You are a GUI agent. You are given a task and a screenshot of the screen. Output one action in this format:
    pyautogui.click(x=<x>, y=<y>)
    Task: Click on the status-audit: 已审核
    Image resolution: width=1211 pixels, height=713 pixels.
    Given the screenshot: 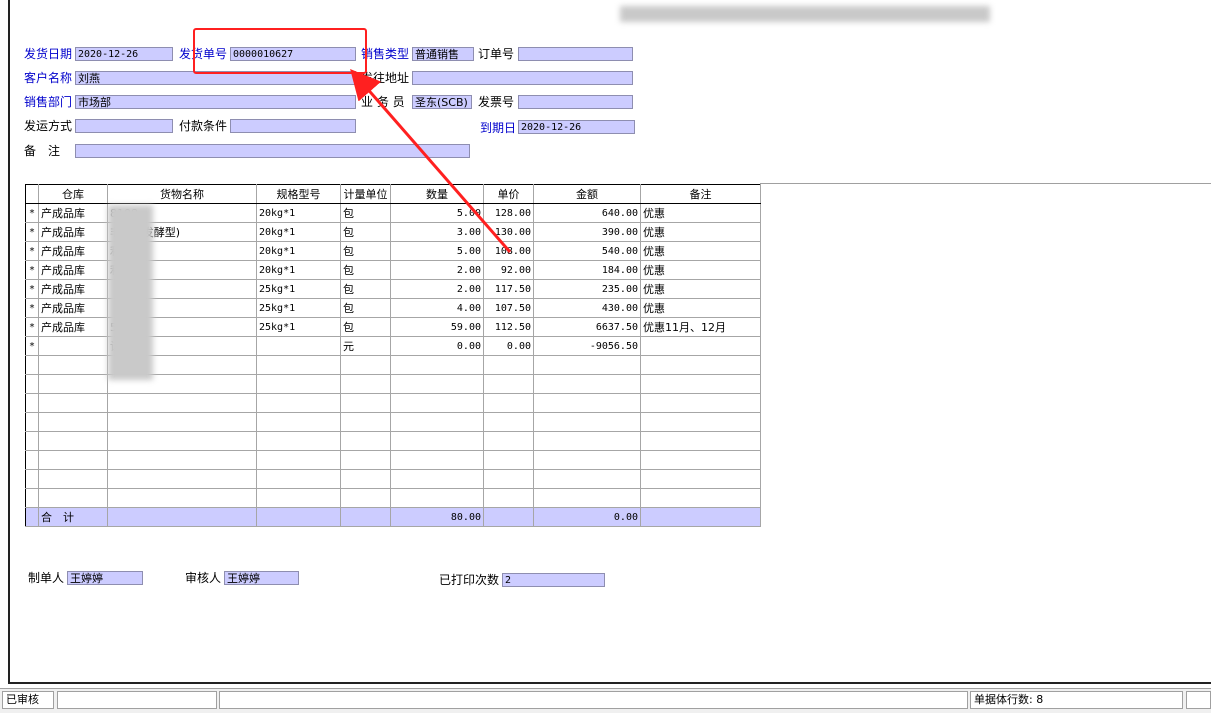 What is the action you would take?
    pyautogui.click(x=28, y=700)
    